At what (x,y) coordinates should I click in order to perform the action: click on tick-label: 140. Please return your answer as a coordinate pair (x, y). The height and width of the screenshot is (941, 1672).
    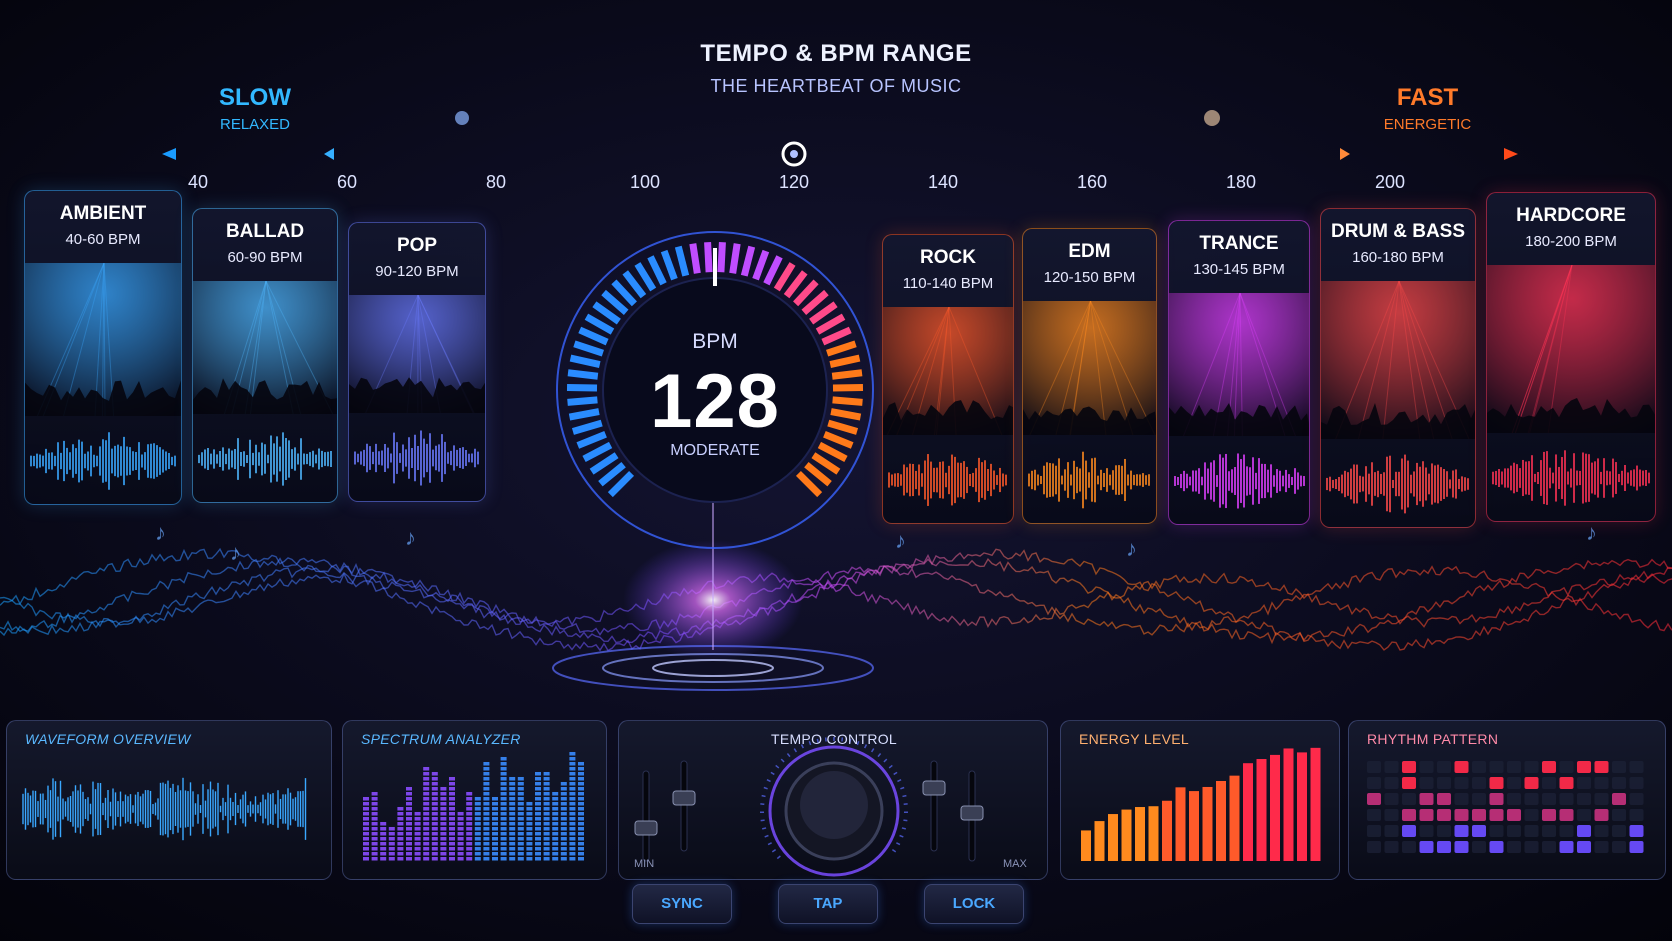
    Looking at the image, I should click on (943, 182).